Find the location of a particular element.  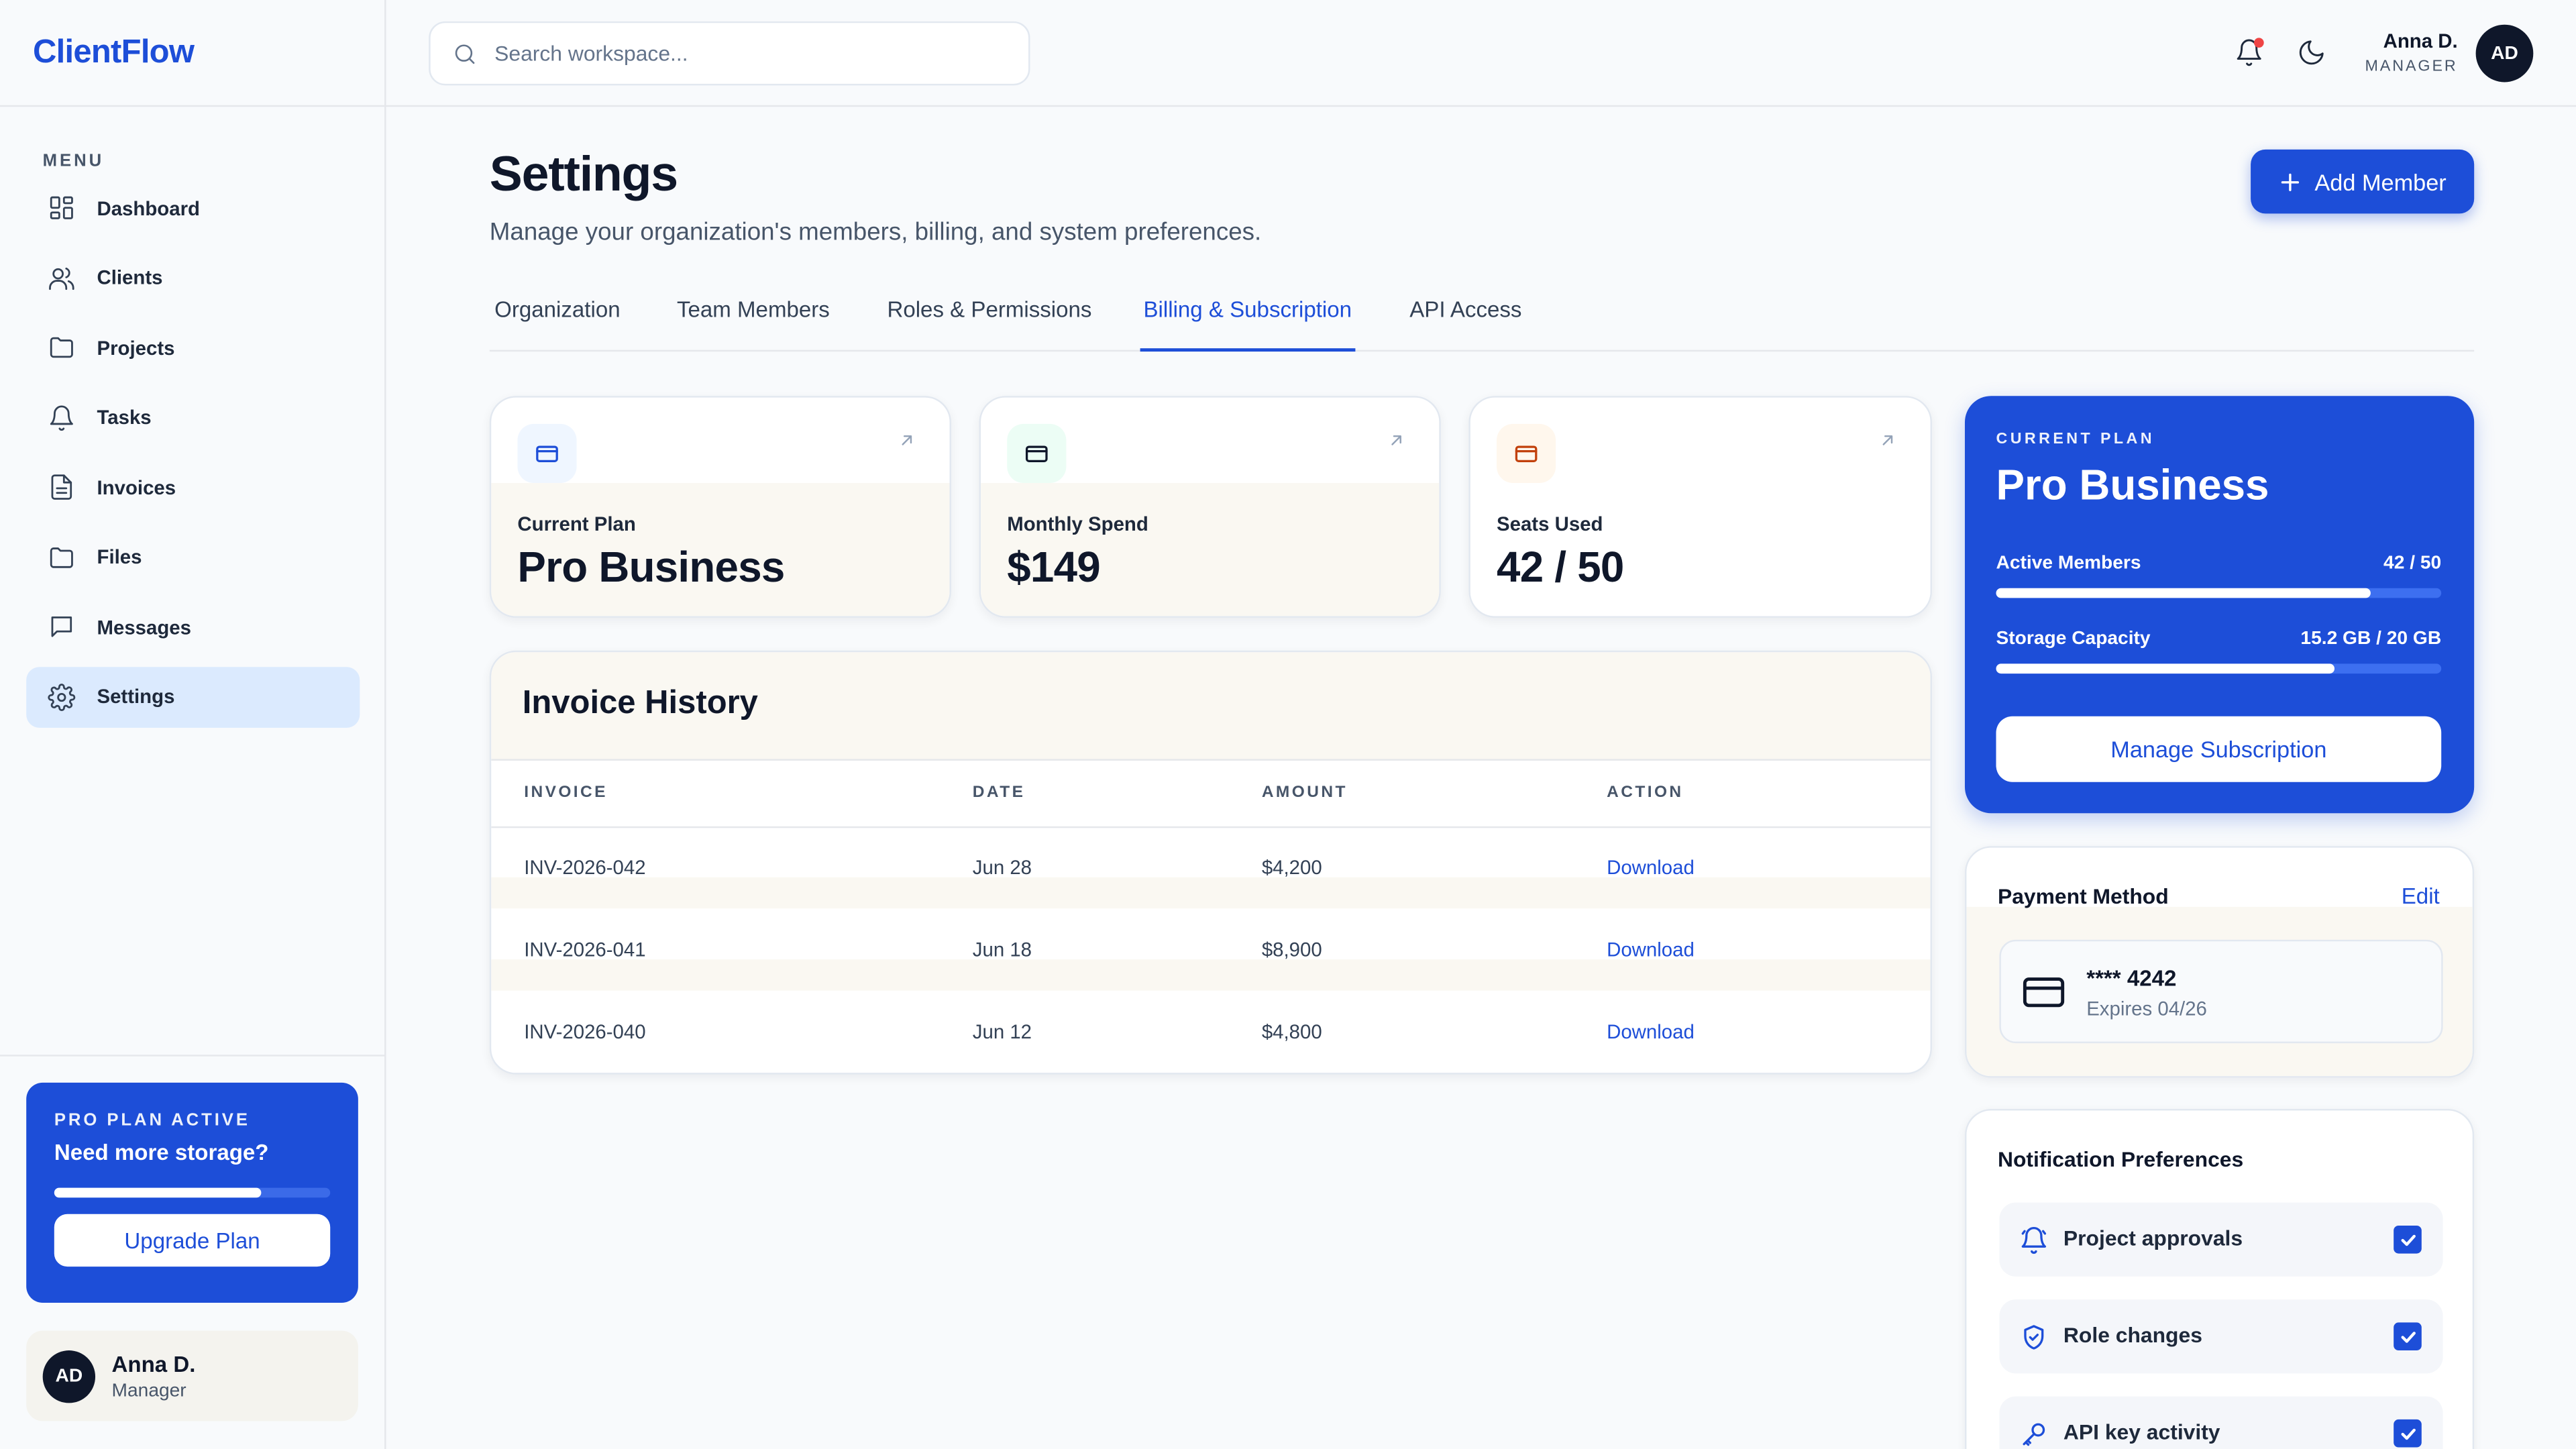

sidebar-user-card: AD Anna D. Manager is located at coordinates (192, 1375).